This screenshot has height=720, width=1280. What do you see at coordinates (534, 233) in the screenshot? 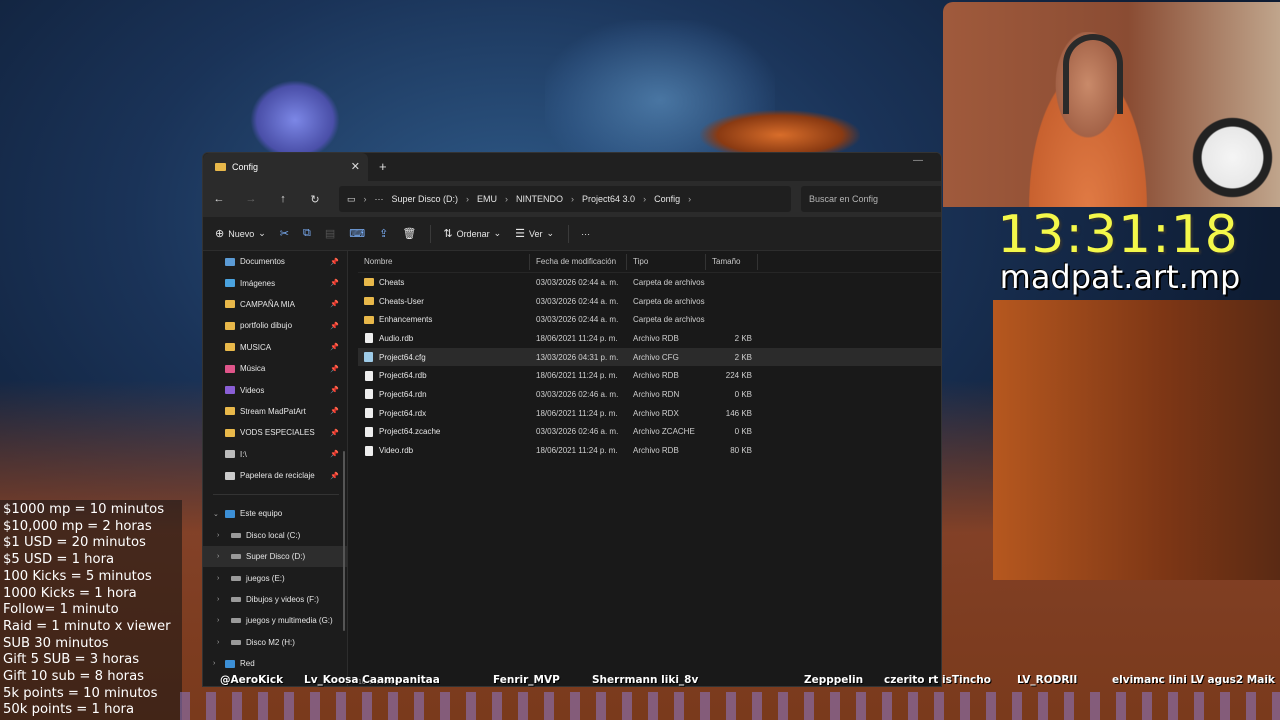
I see `view-button: ☰ Ver ⌄` at bounding box center [534, 233].